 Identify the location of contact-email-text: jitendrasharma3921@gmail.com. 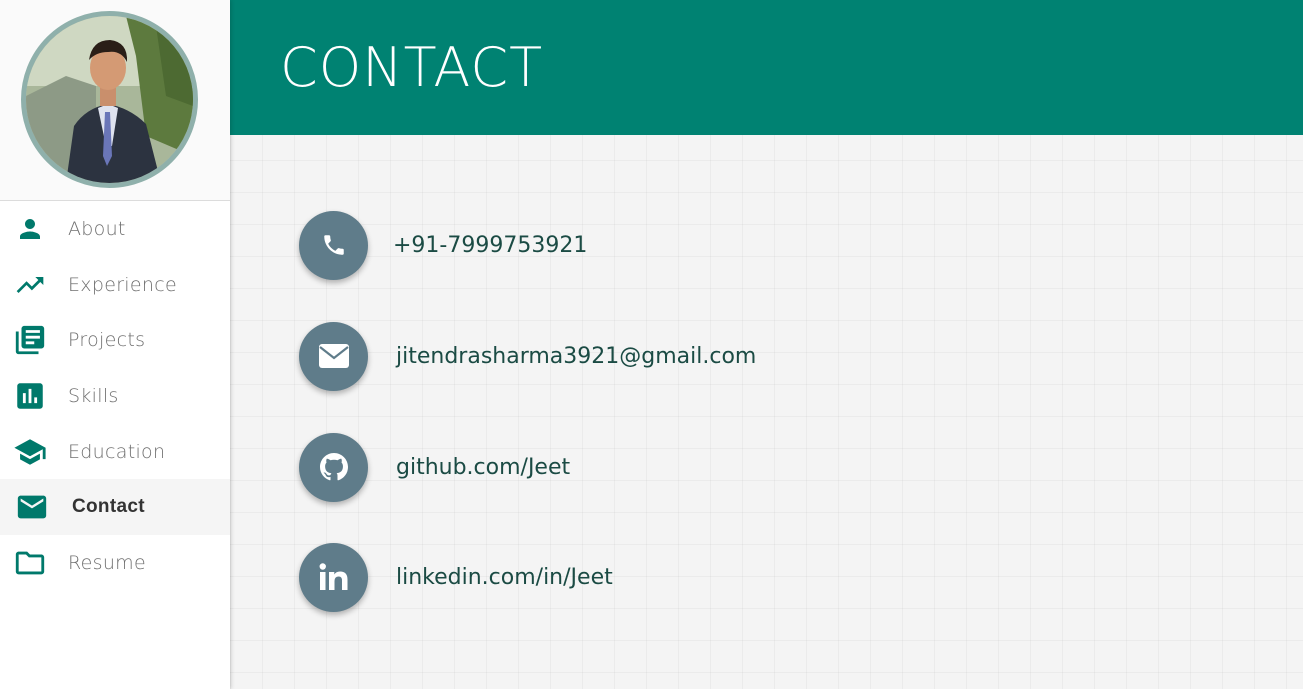
(576, 356).